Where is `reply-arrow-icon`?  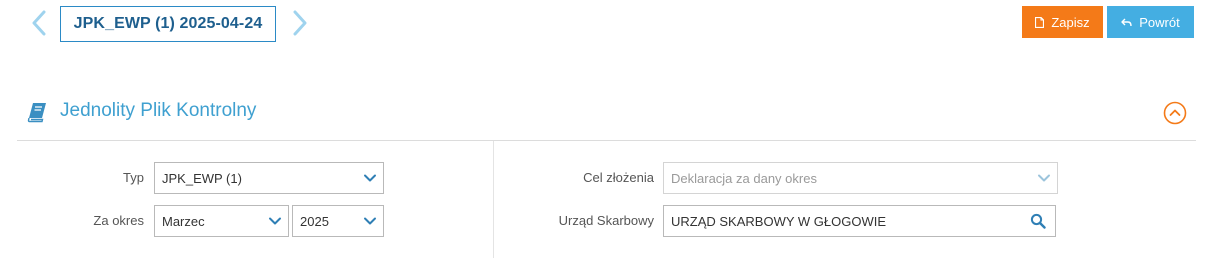 reply-arrow-icon is located at coordinates (1126, 22).